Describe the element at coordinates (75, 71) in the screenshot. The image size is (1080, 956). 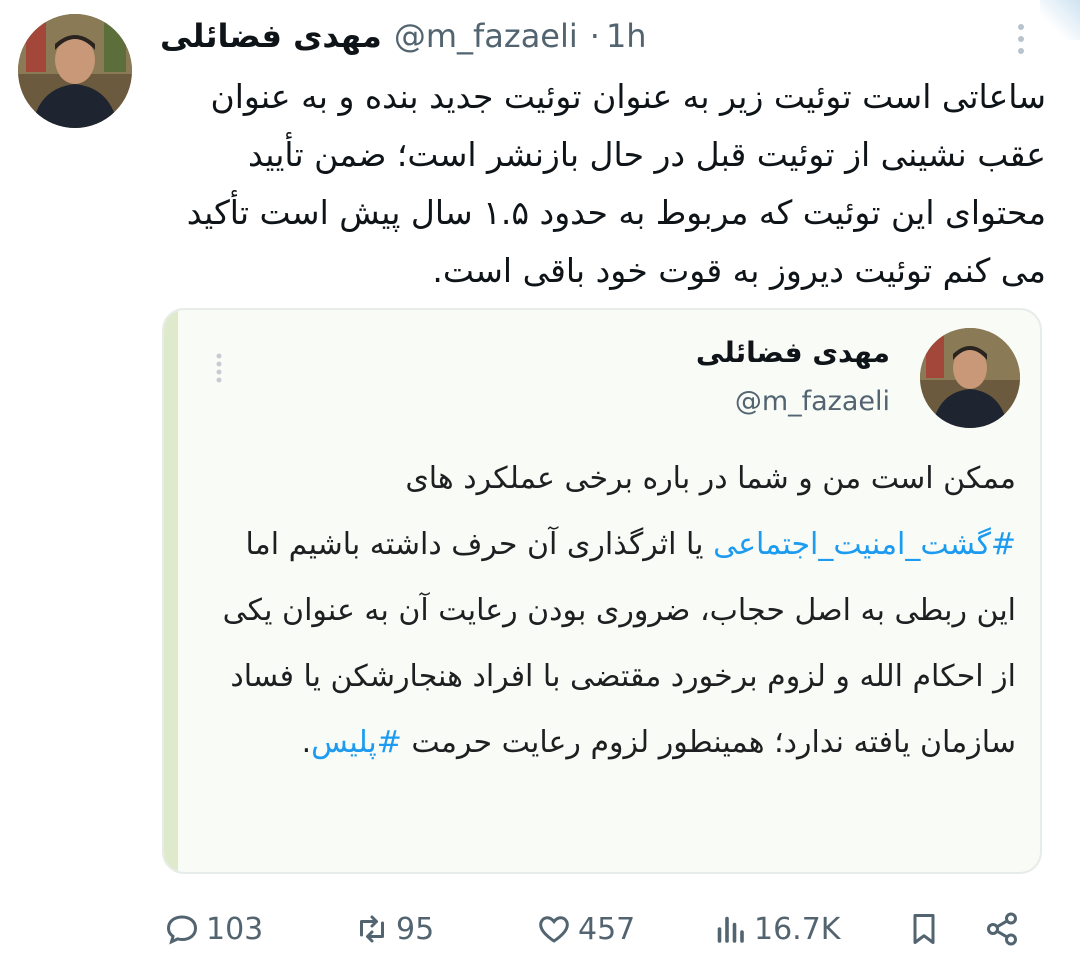
I see `avatar` at that location.